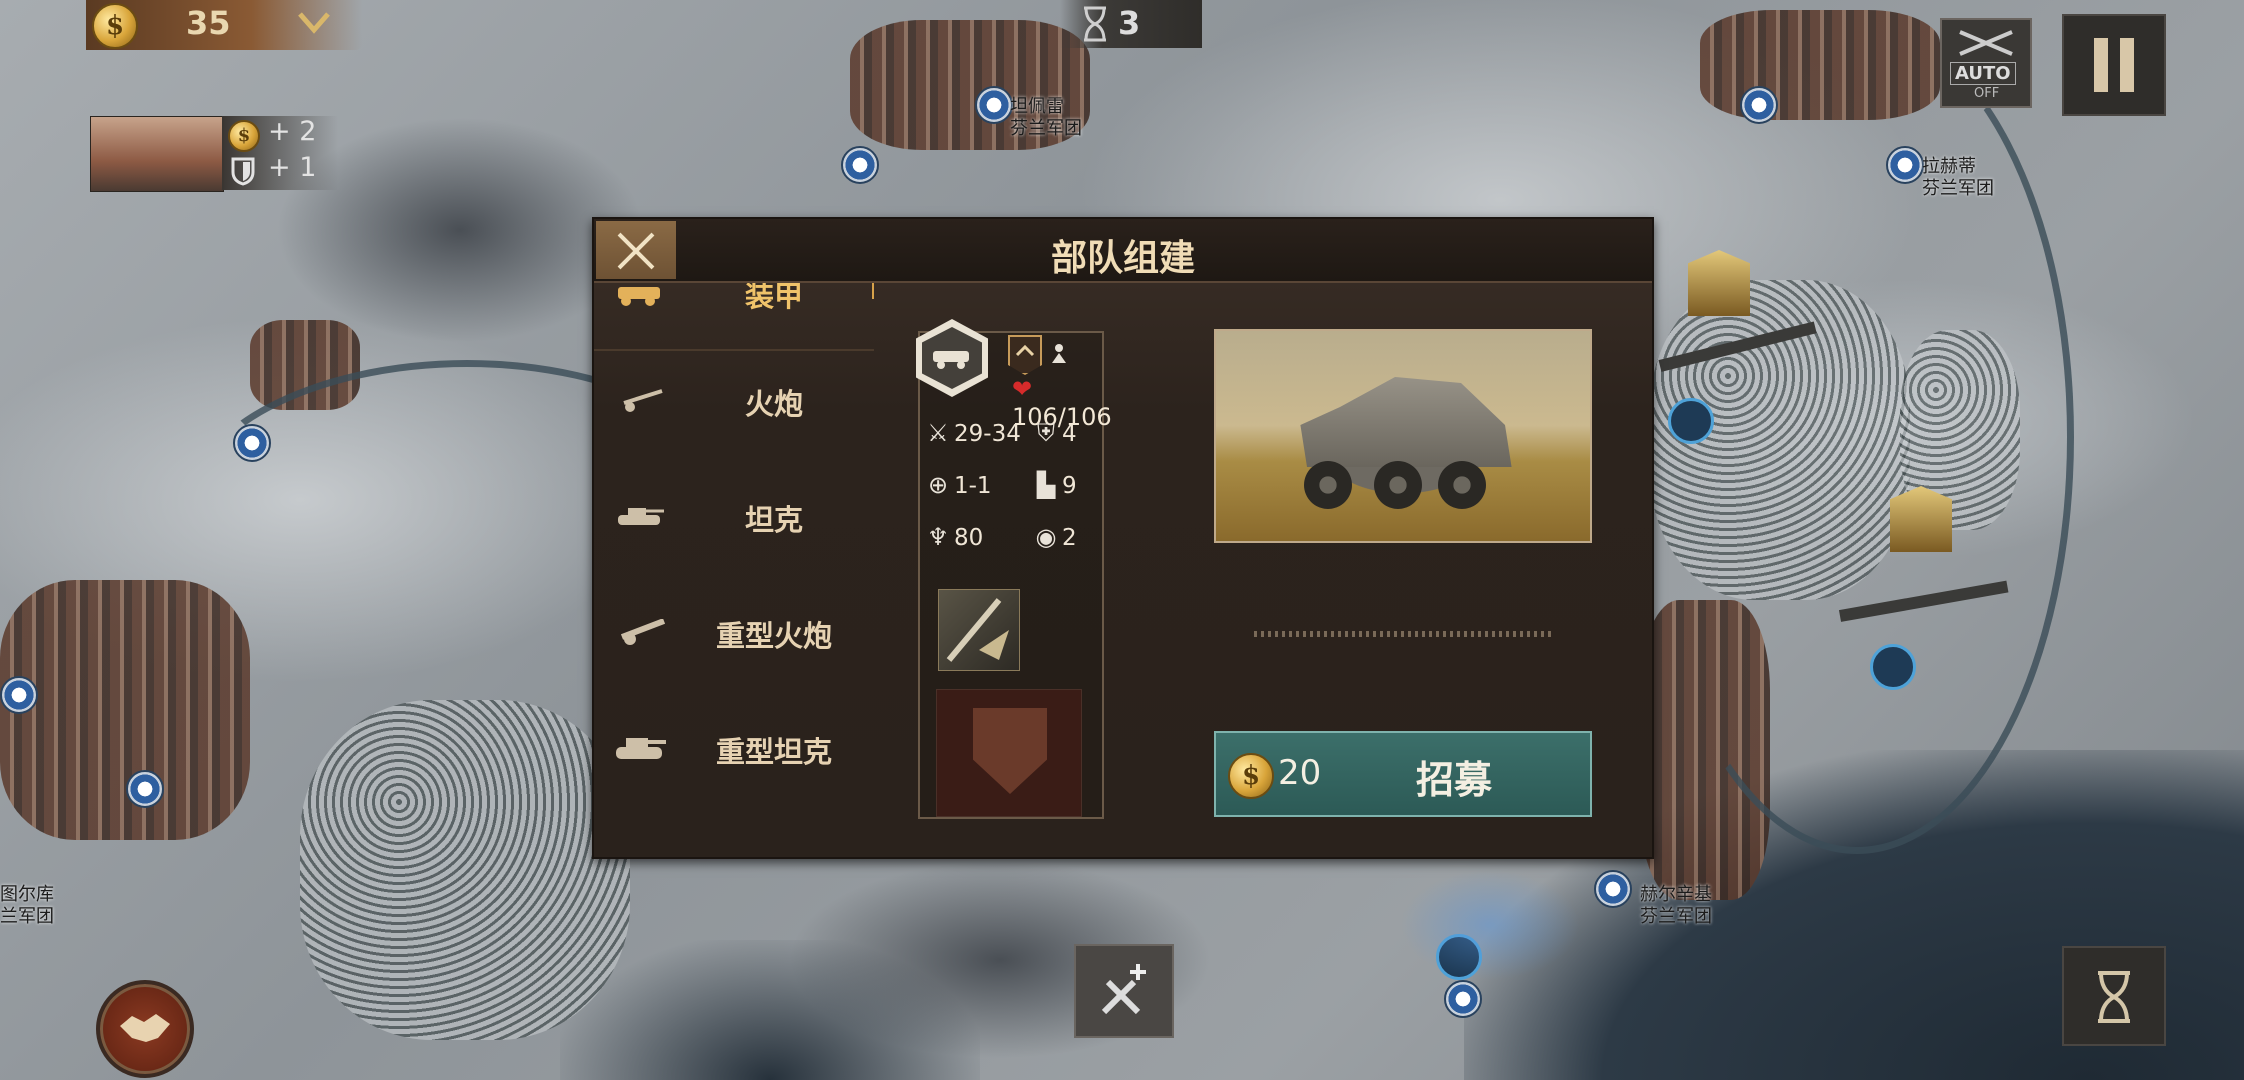 This screenshot has height=1080, width=2244. What do you see at coordinates (641, 516) in the screenshot?
I see `tank-icon` at bounding box center [641, 516].